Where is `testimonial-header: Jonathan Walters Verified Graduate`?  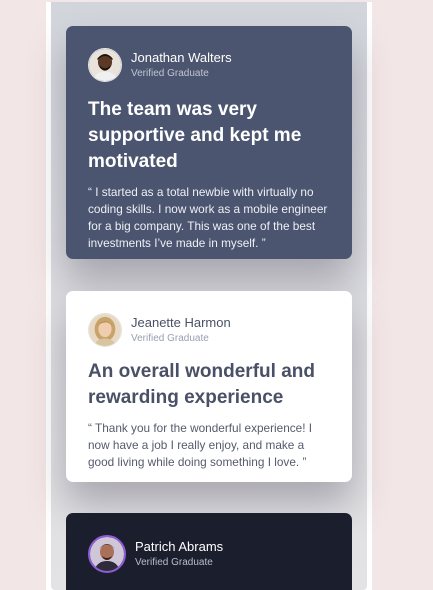 testimonial-header: Jonathan Walters Verified Graduate is located at coordinates (209, 65).